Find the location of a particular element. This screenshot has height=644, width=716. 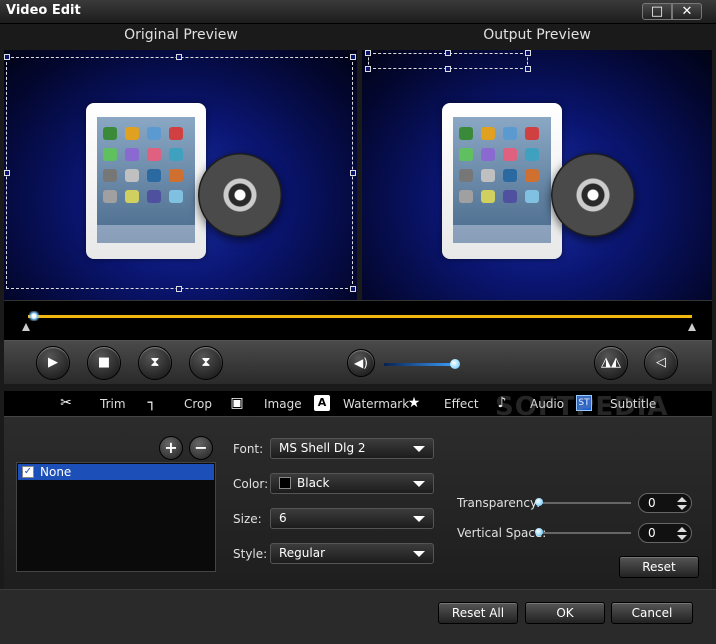

vertical-space-label: Vertical Space: is located at coordinates (502, 533).